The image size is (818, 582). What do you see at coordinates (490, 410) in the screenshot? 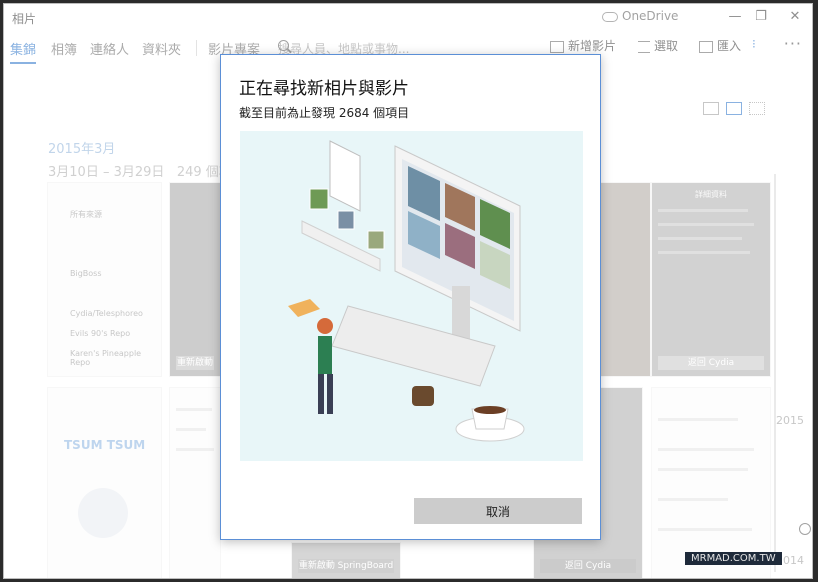
I see `coffee` at bounding box center [490, 410].